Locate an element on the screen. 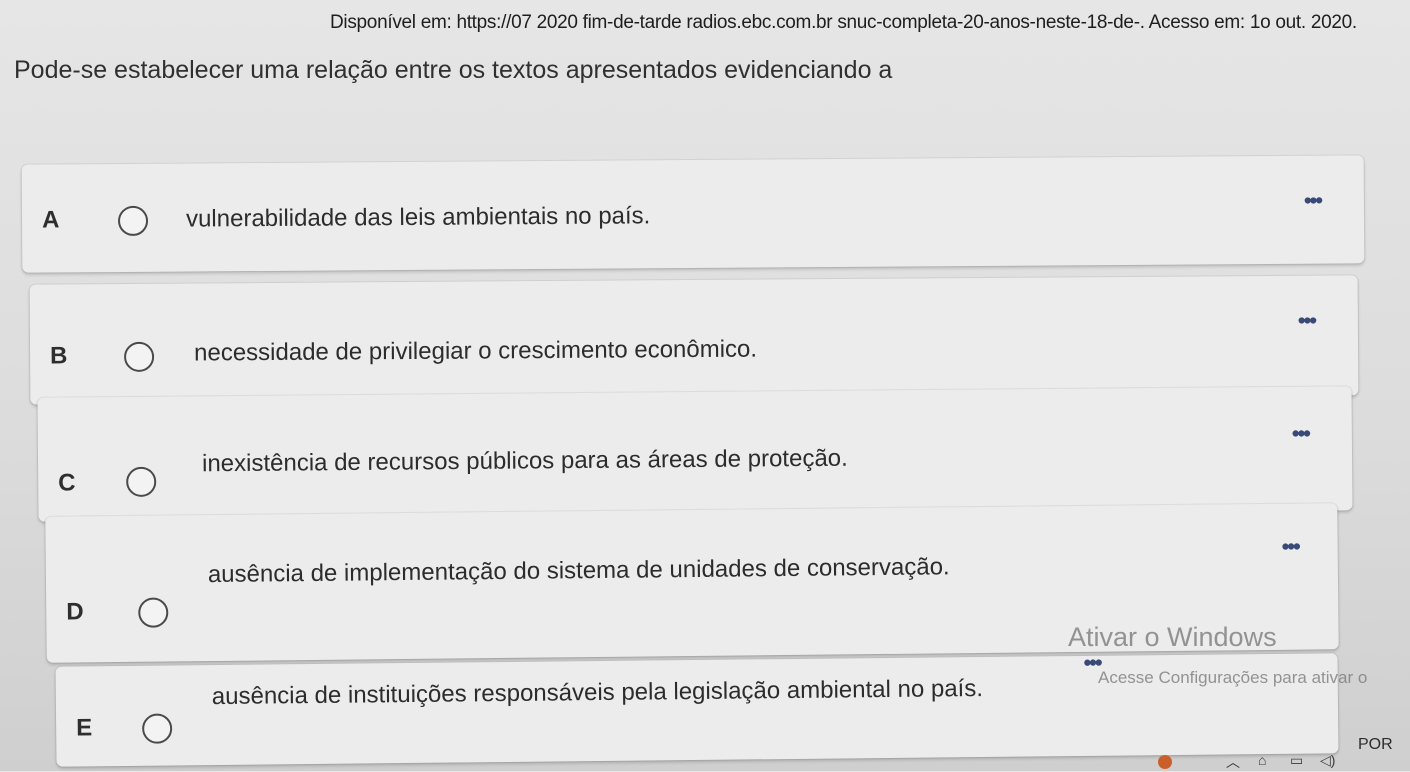 Image resolution: width=1410 pixels, height=772 pixels. option-radio-c is located at coordinates (141, 481).